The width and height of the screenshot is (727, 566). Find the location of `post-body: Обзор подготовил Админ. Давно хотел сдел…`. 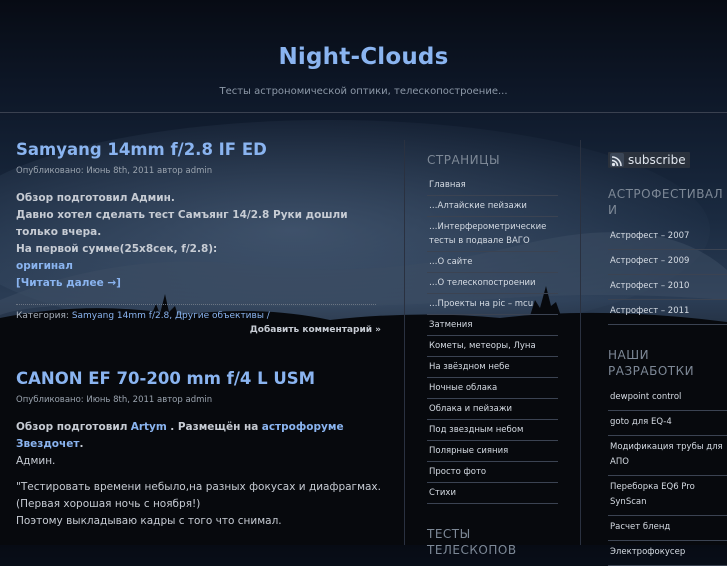

post-body: Обзор подготовил Админ. Давно хотел сдел… is located at coordinates (198, 241).